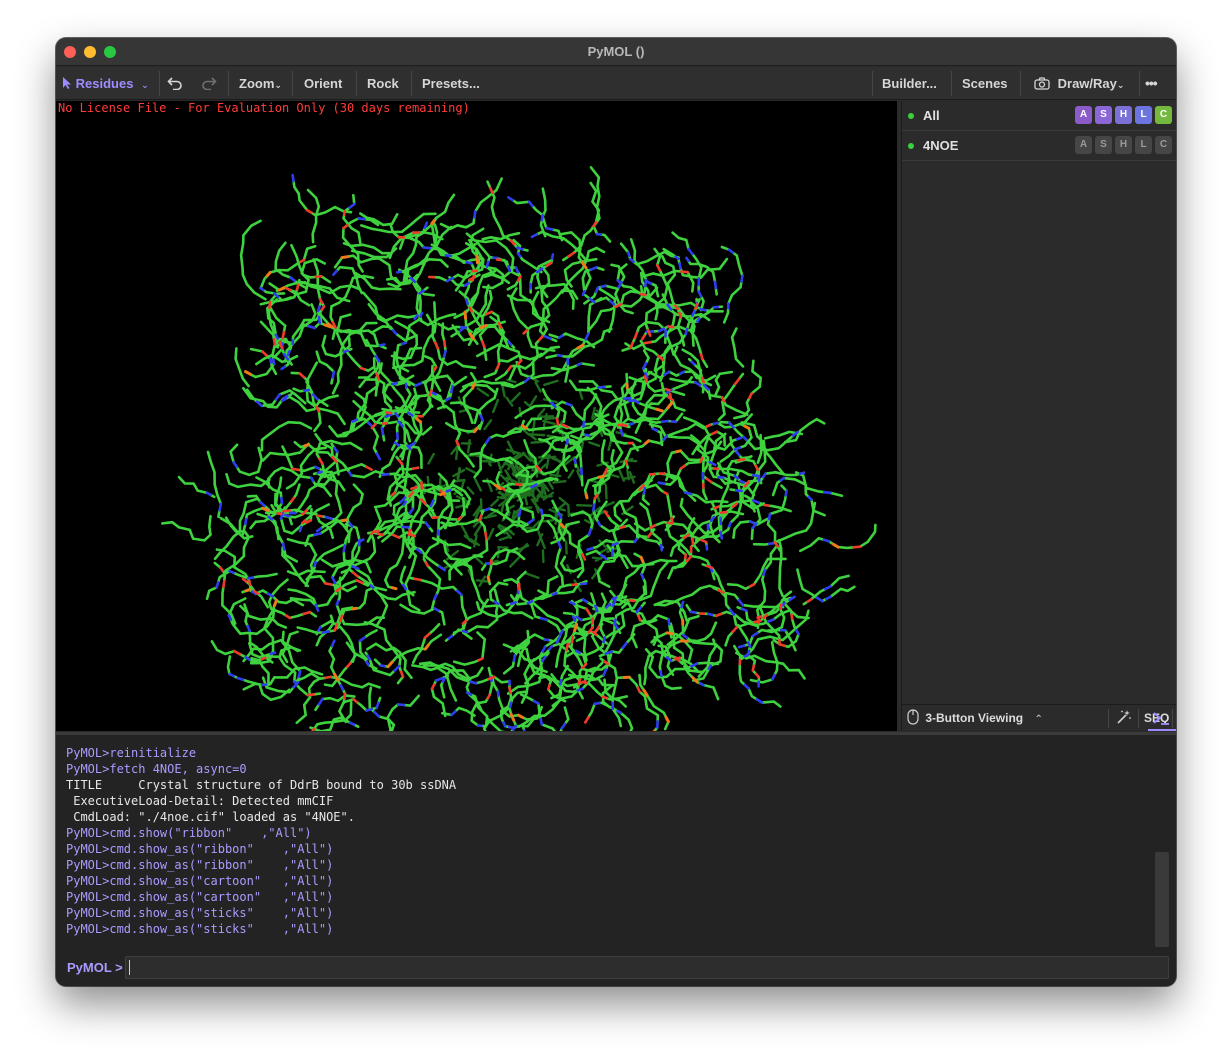  Describe the element at coordinates (189, 833) in the screenshot. I see `console-command-line: PyMOL>cmd.show("ribbon" ,"All")` at that location.